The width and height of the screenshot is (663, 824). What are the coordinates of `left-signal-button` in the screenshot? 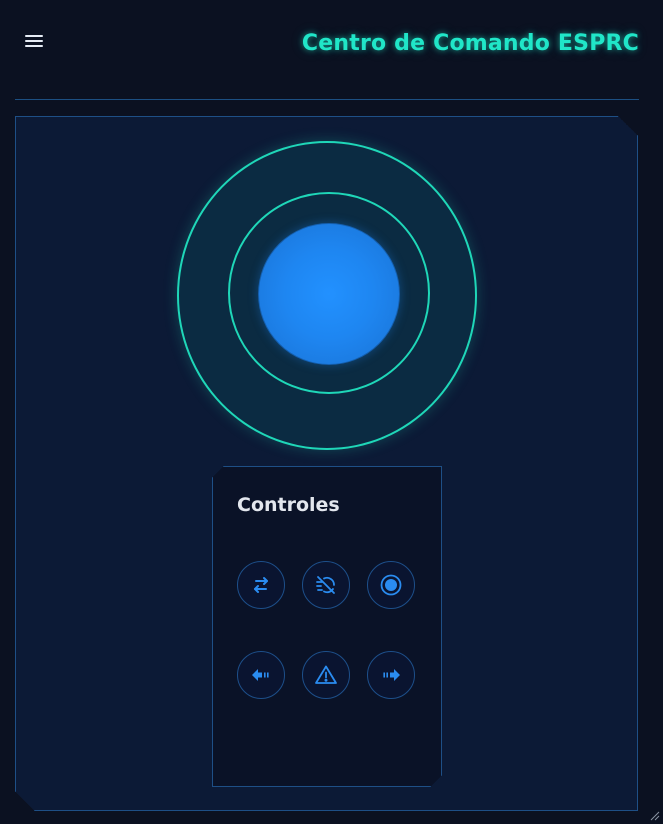 It's located at (261, 675).